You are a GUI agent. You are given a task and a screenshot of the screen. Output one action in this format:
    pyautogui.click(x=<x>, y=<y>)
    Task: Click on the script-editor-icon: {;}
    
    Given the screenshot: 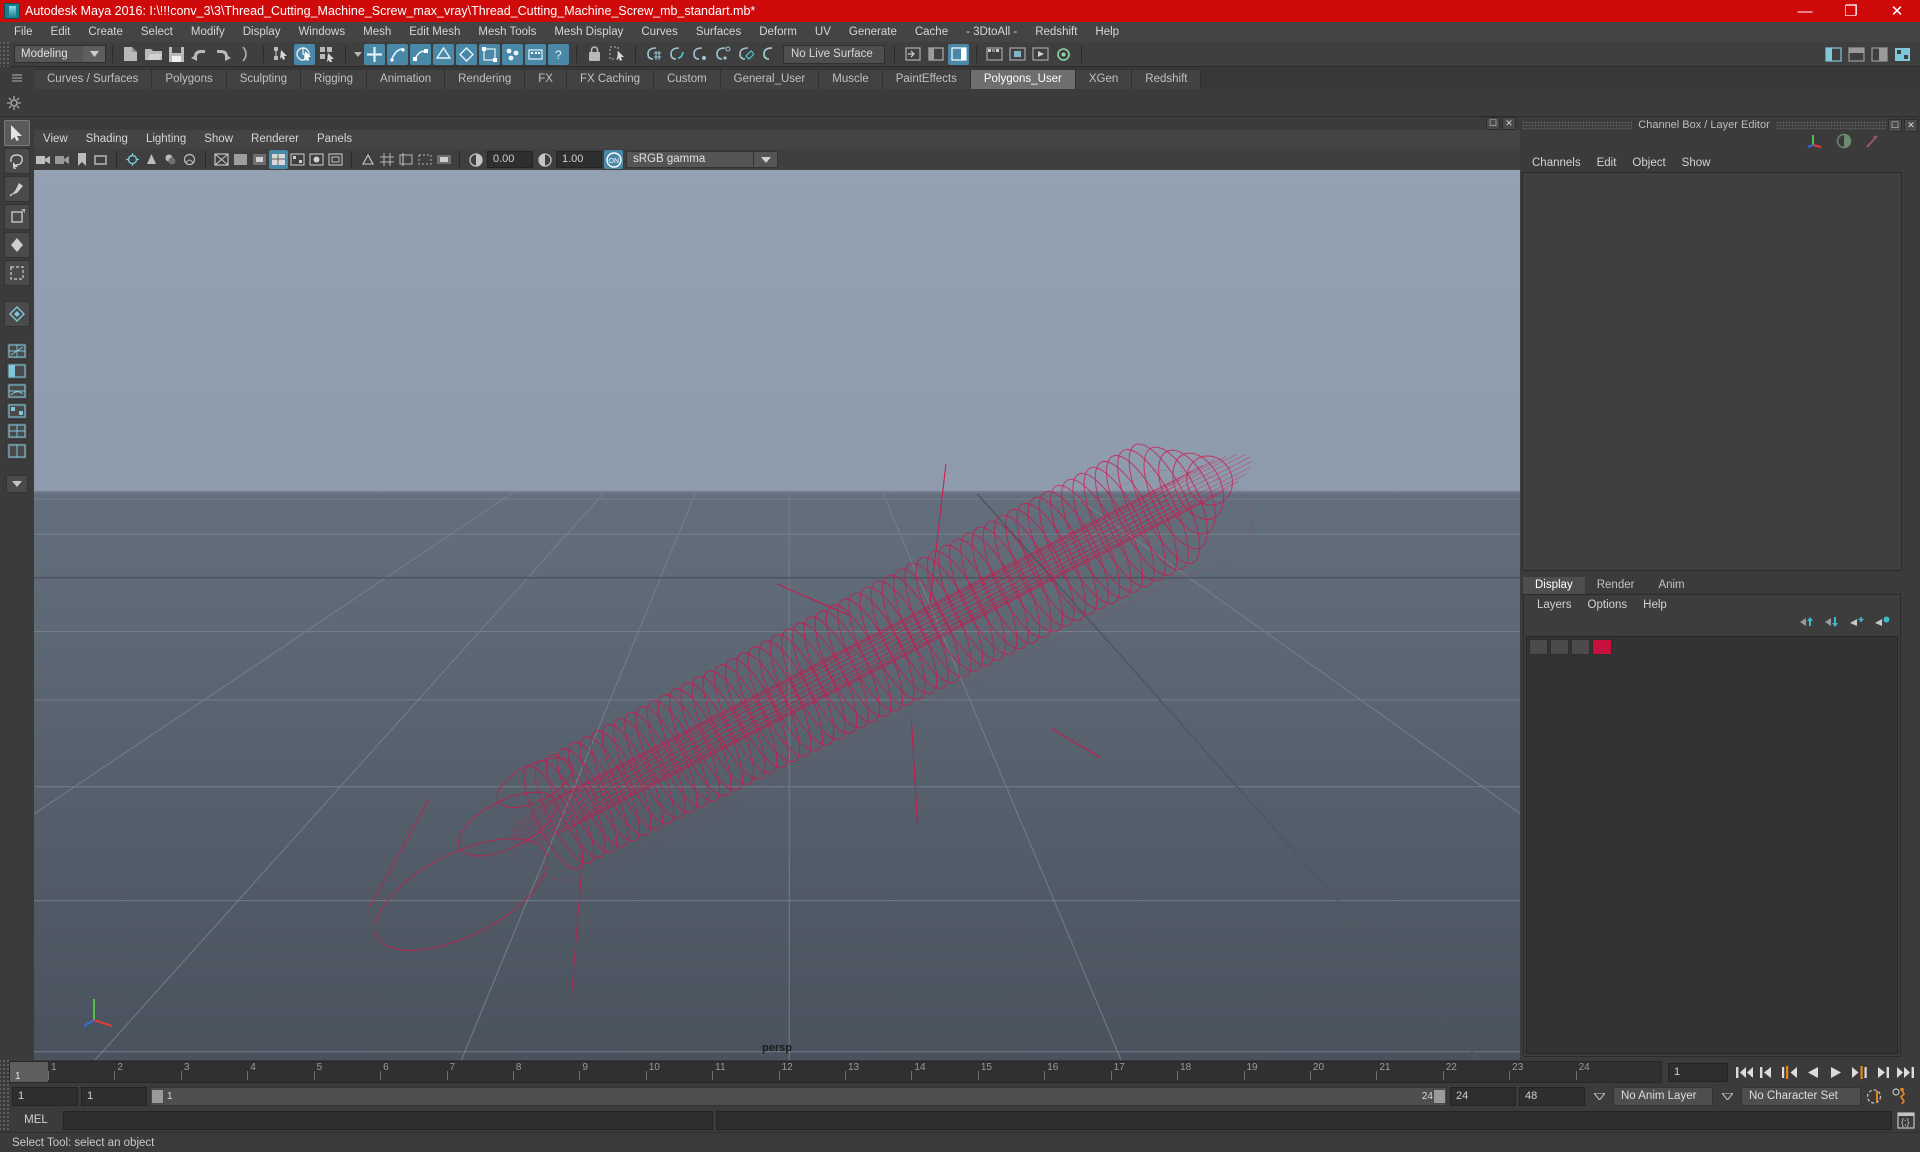 What is the action you would take?
    pyautogui.click(x=1906, y=1120)
    